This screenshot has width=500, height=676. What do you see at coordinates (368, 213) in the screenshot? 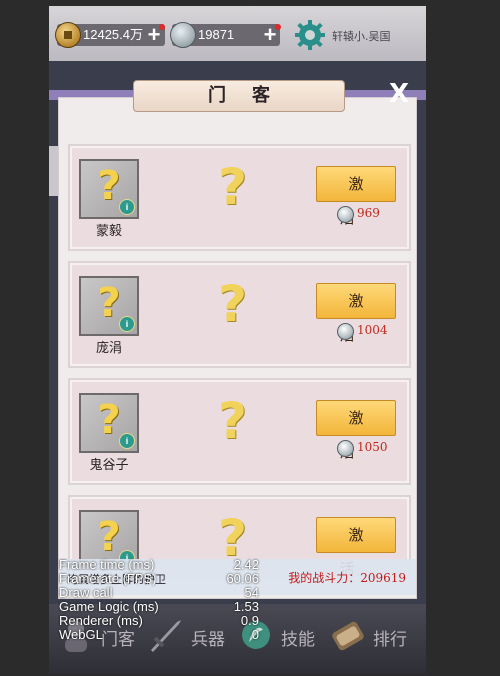
I see `cost-value: 969` at bounding box center [368, 213].